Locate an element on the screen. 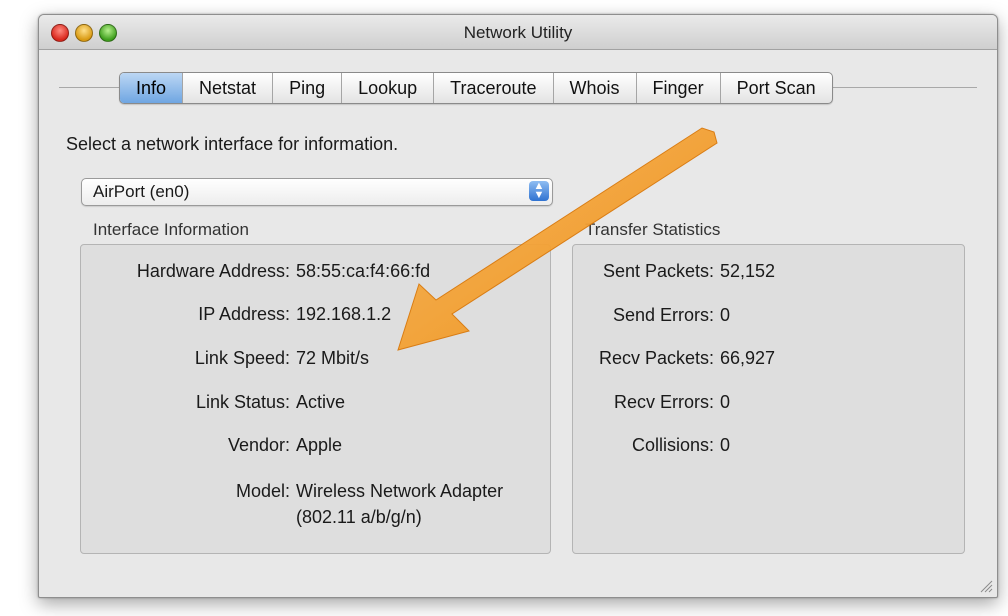 This screenshot has height=616, width=1008. recv-errors-label: Recv Errors: is located at coordinates (663, 402).